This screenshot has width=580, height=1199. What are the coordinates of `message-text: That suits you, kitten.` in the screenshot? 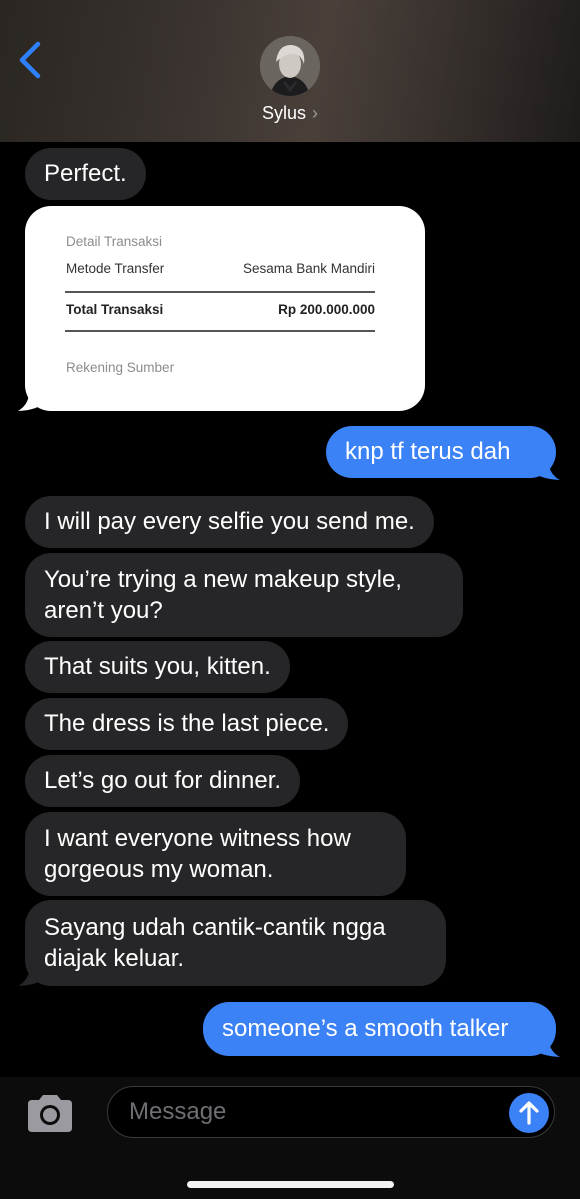 It's located at (157, 666).